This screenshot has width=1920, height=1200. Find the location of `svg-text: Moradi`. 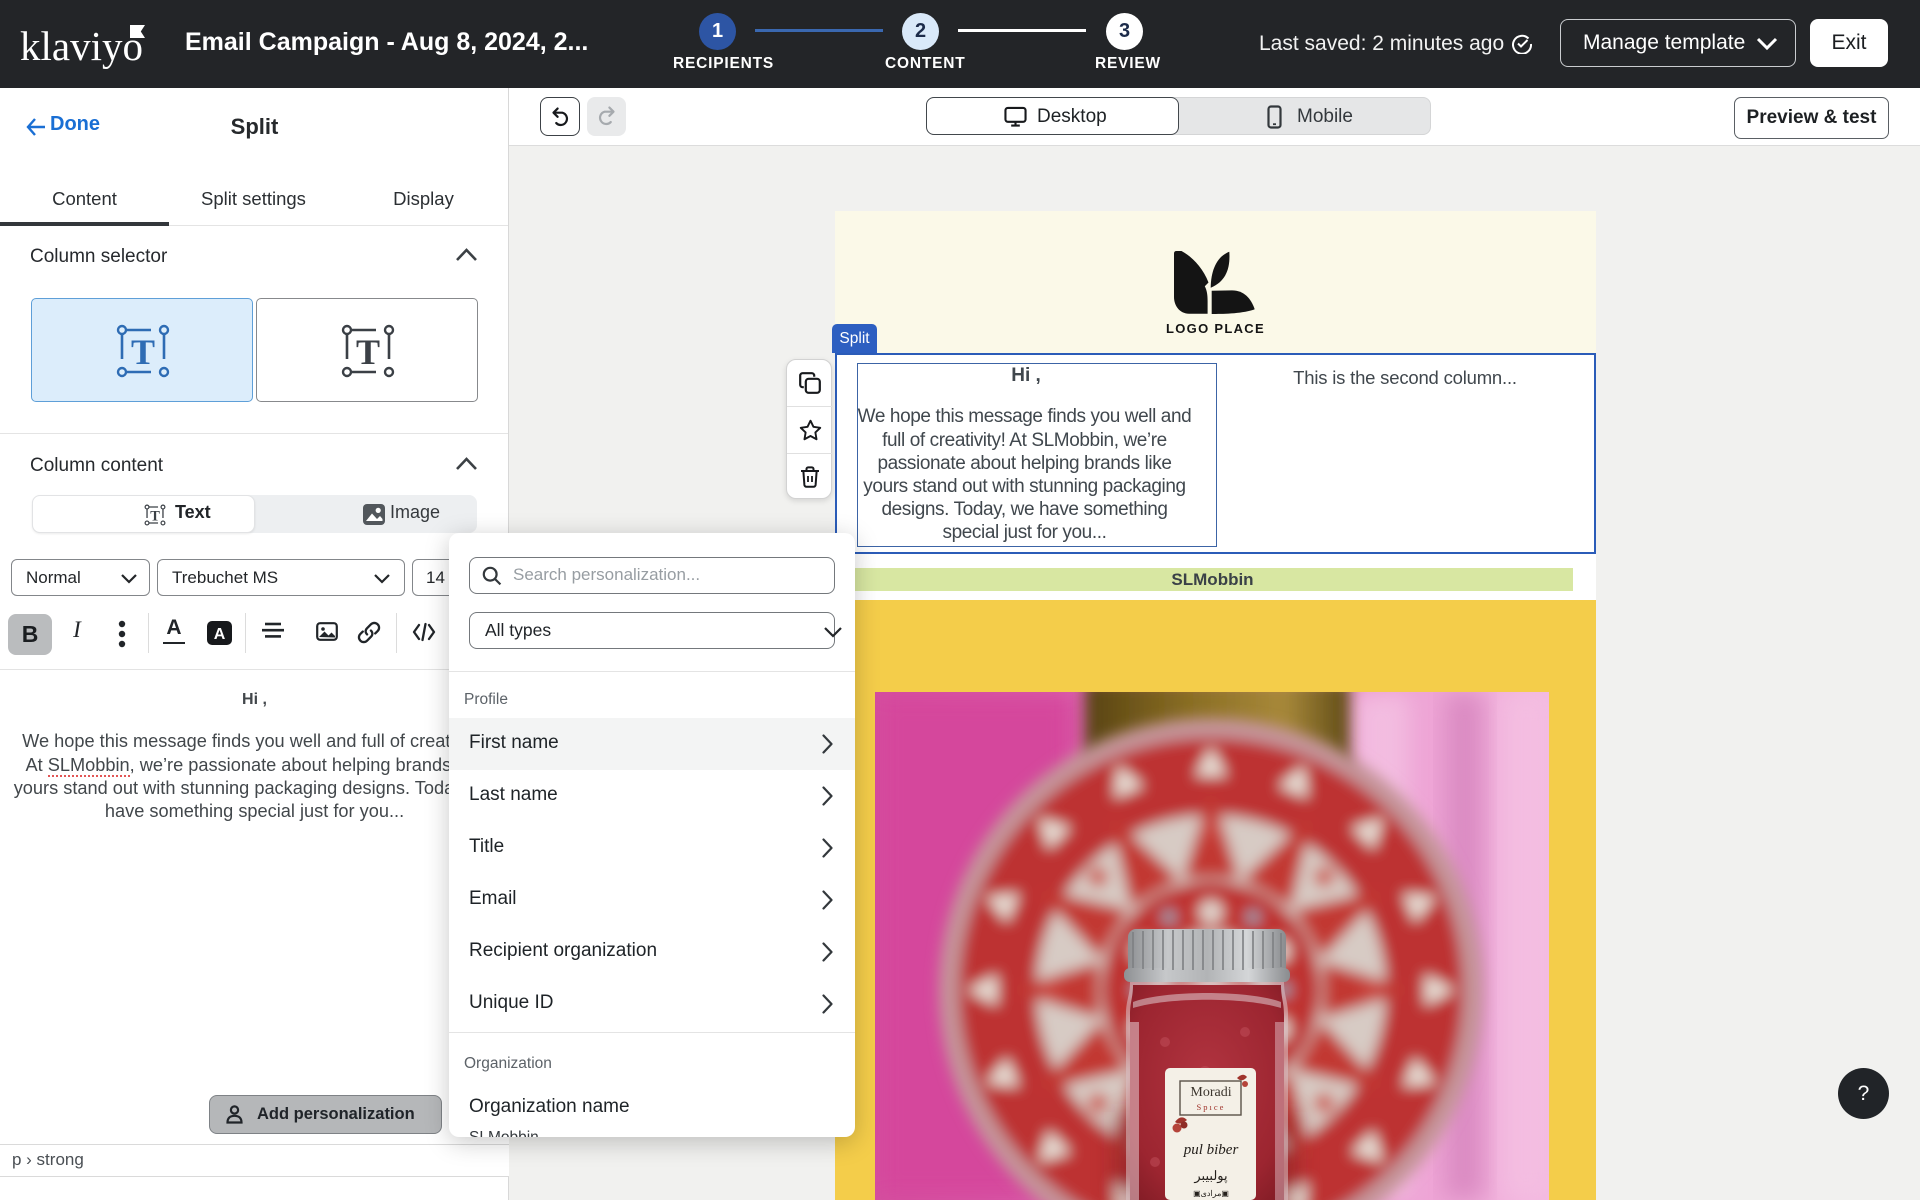

svg-text: Moradi is located at coordinates (1210, 1092).